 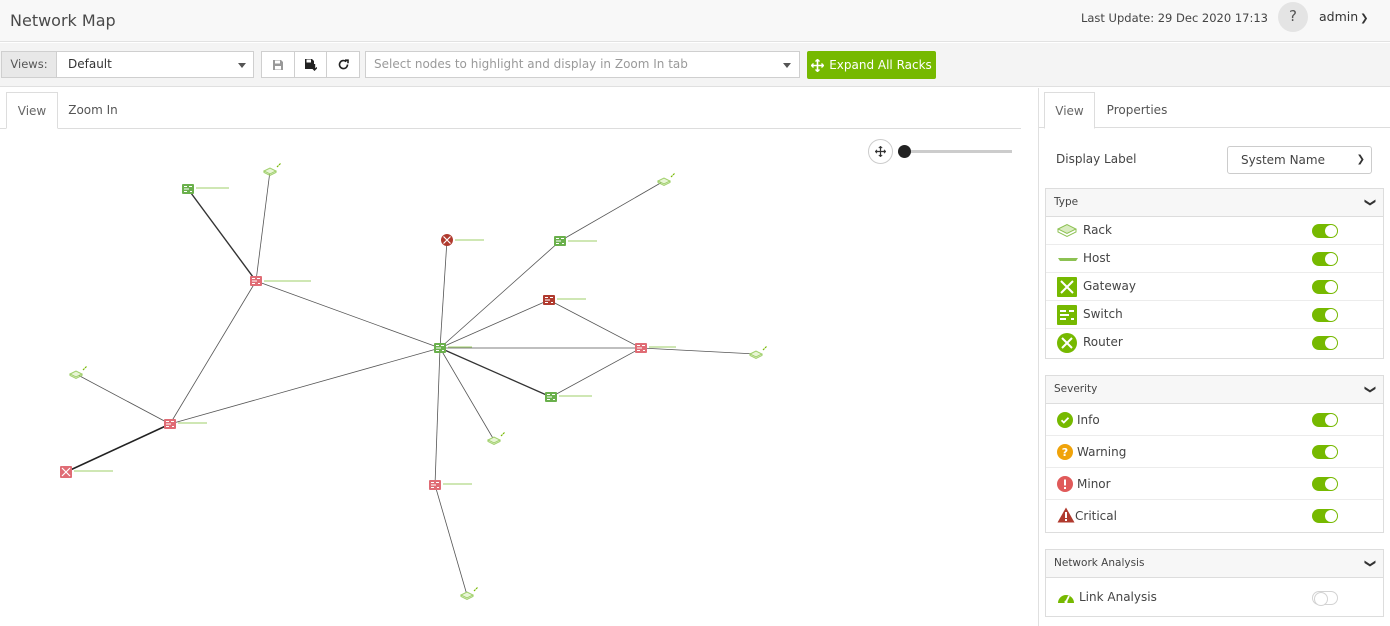 I want to click on tab-view: View, so click(x=32, y=110).